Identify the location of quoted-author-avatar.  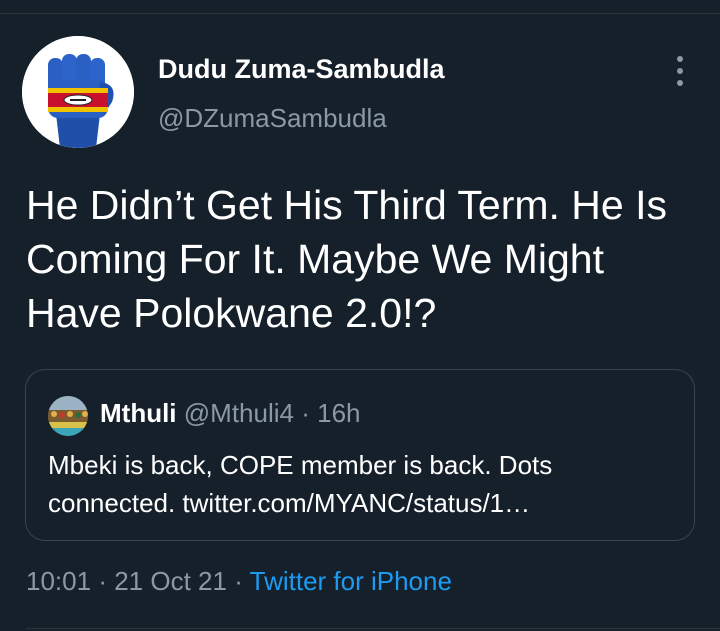
(68, 416).